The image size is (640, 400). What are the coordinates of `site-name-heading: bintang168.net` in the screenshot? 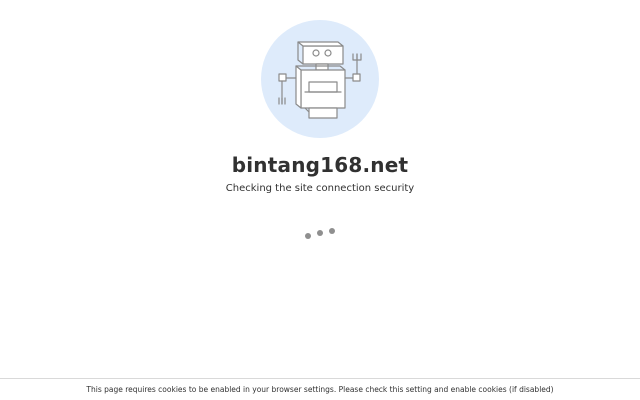 It's located at (320, 165).